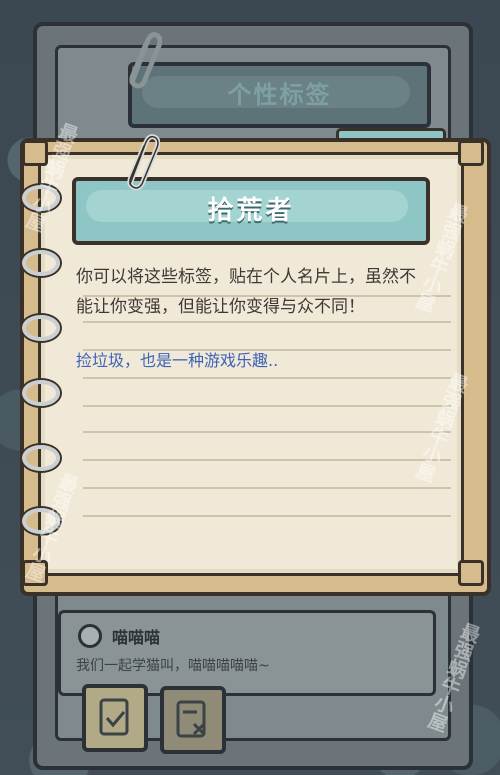  I want to click on profile-card-name: 喵喵喵, so click(136, 637).